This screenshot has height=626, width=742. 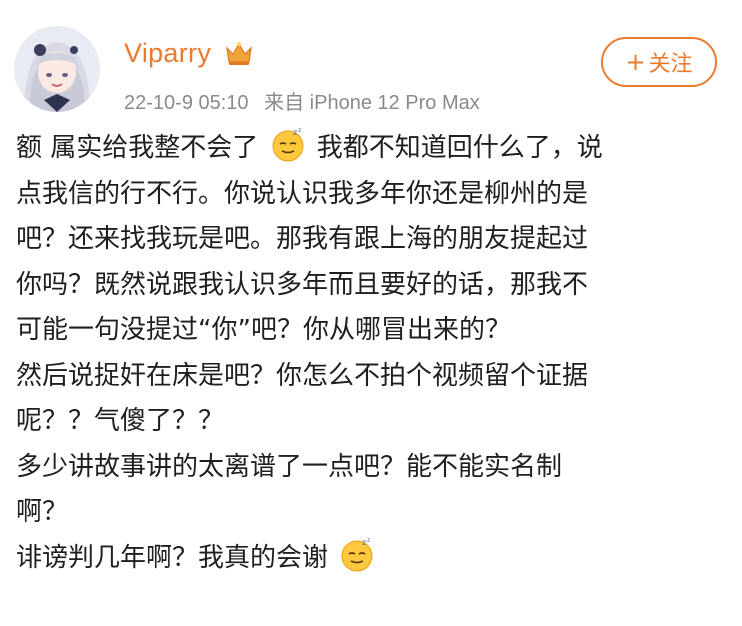 What do you see at coordinates (670, 64) in the screenshot?
I see `follow-button-label: 关注` at bounding box center [670, 64].